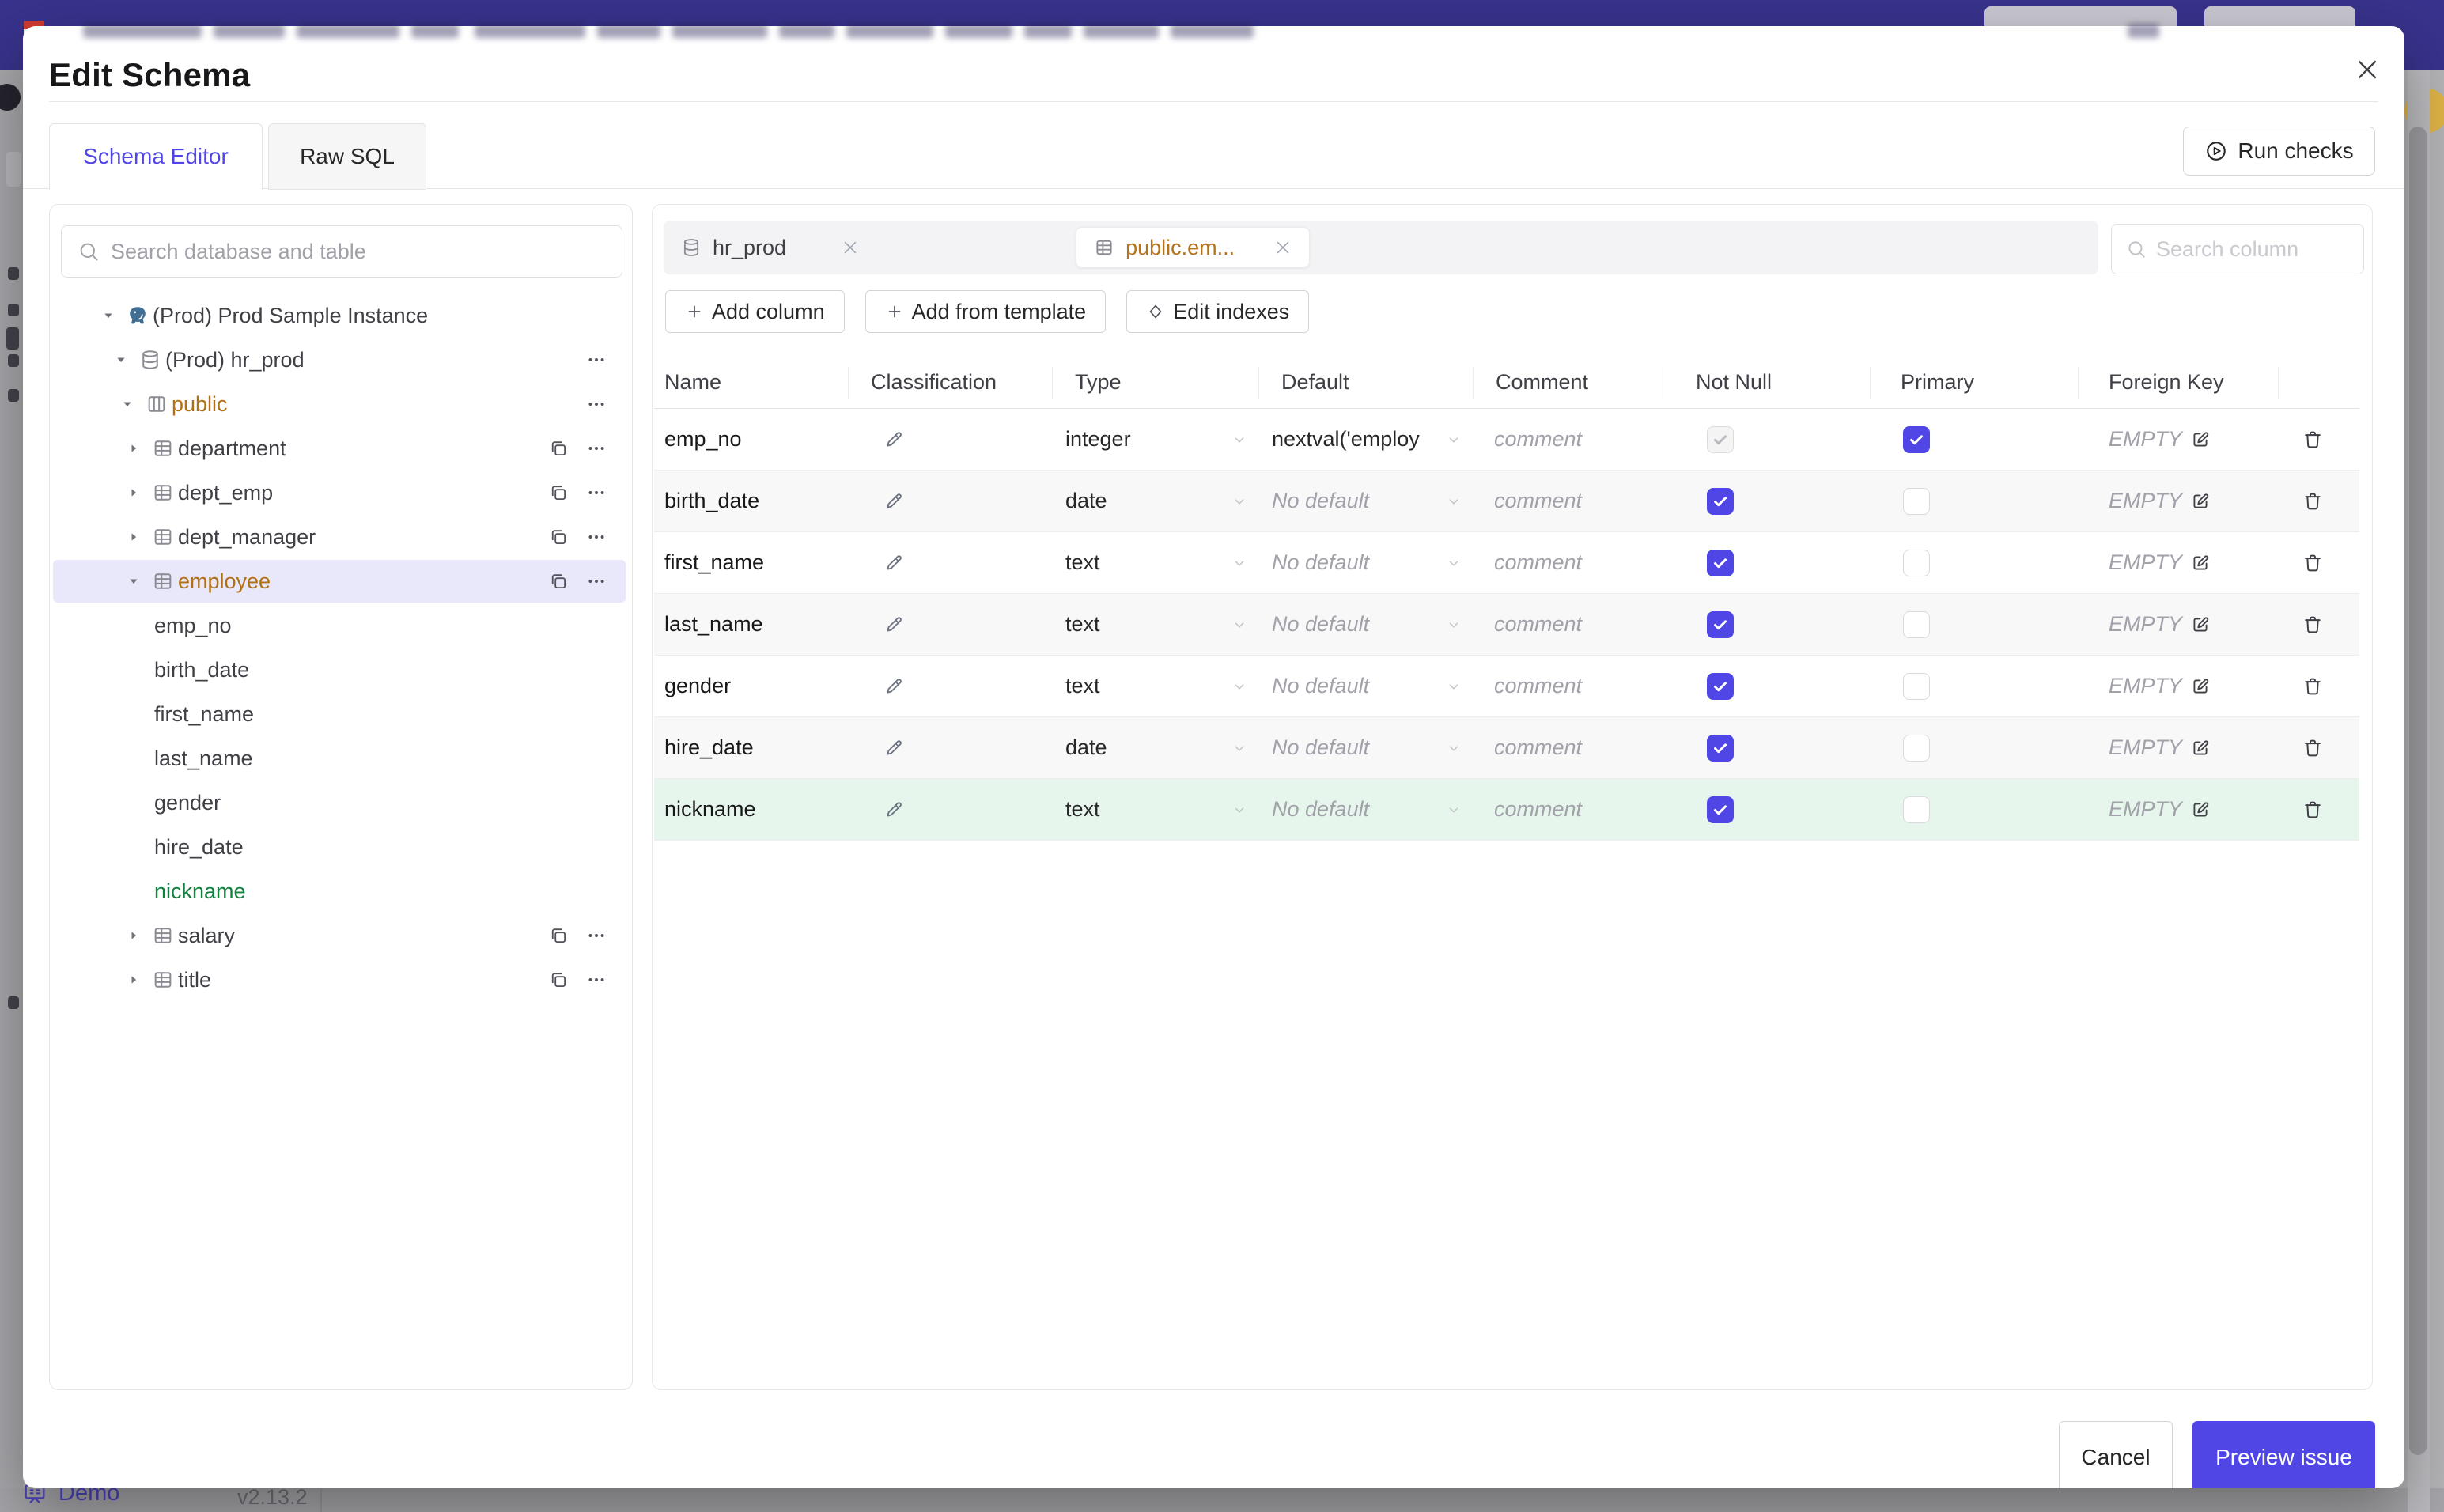 The image size is (2444, 1512). I want to click on page-scrollbar, so click(2419, 791).